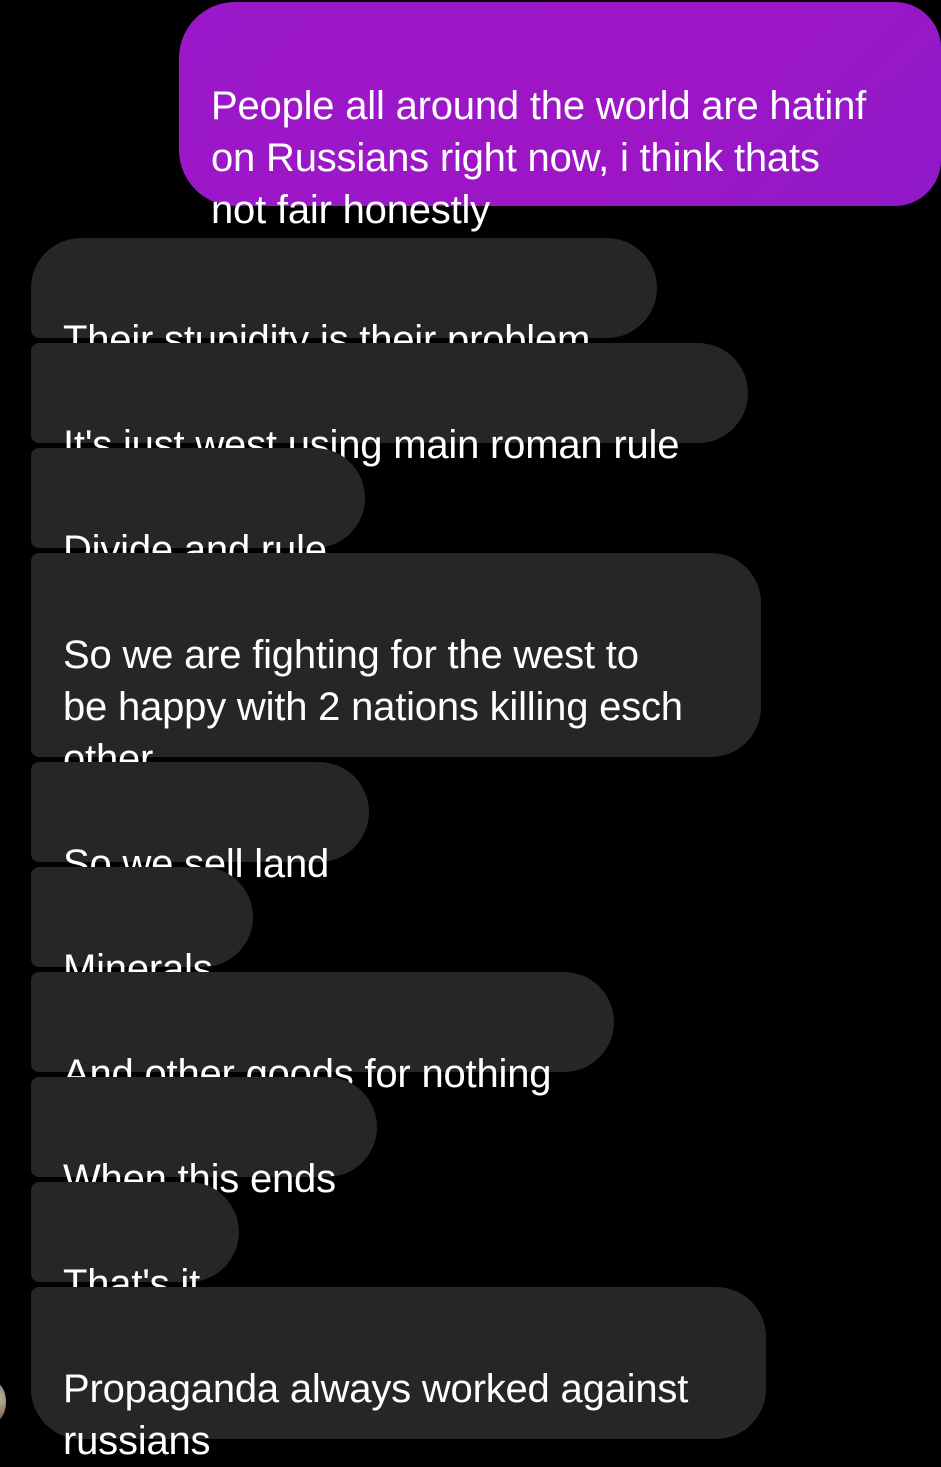 Image resolution: width=941 pixels, height=1467 pixels. I want to click on incoming-message: Minerals, so click(142, 929).